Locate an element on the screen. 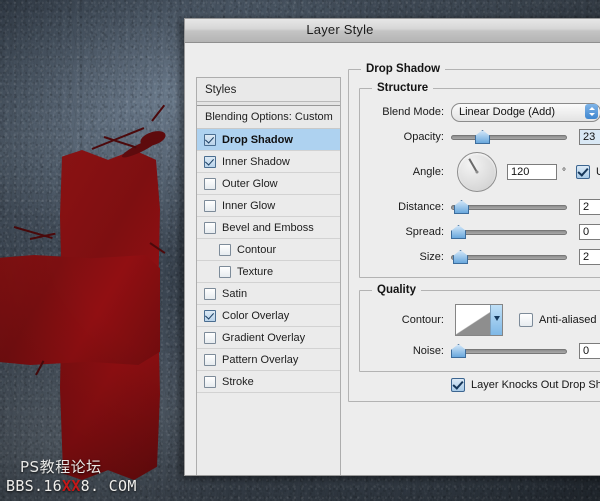 This screenshot has height=501, width=600. angle-input is located at coordinates (532, 172).